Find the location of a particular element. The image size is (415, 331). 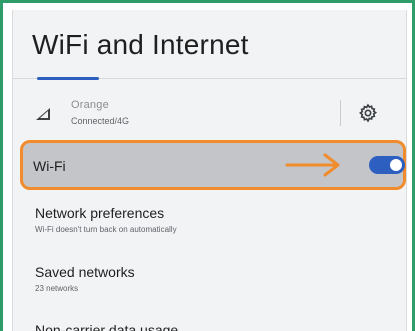

cell-signal-icon is located at coordinates (43, 114).